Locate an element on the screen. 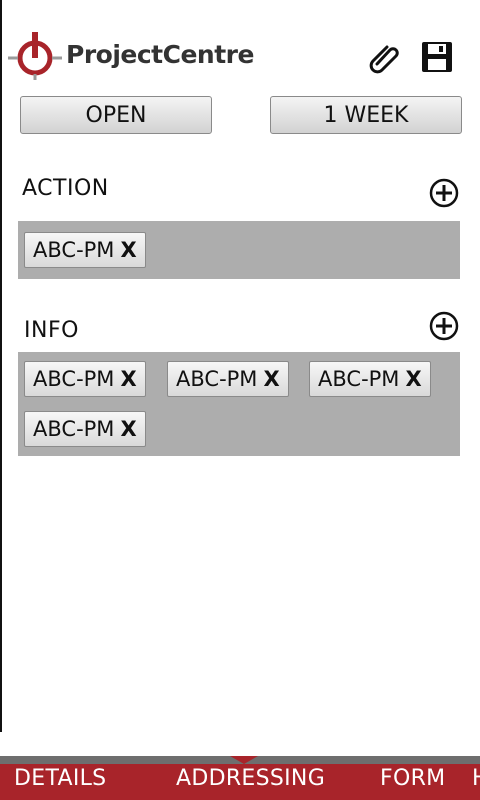 The width and height of the screenshot is (480, 800). tab-details: DETAILS is located at coordinates (60, 778).